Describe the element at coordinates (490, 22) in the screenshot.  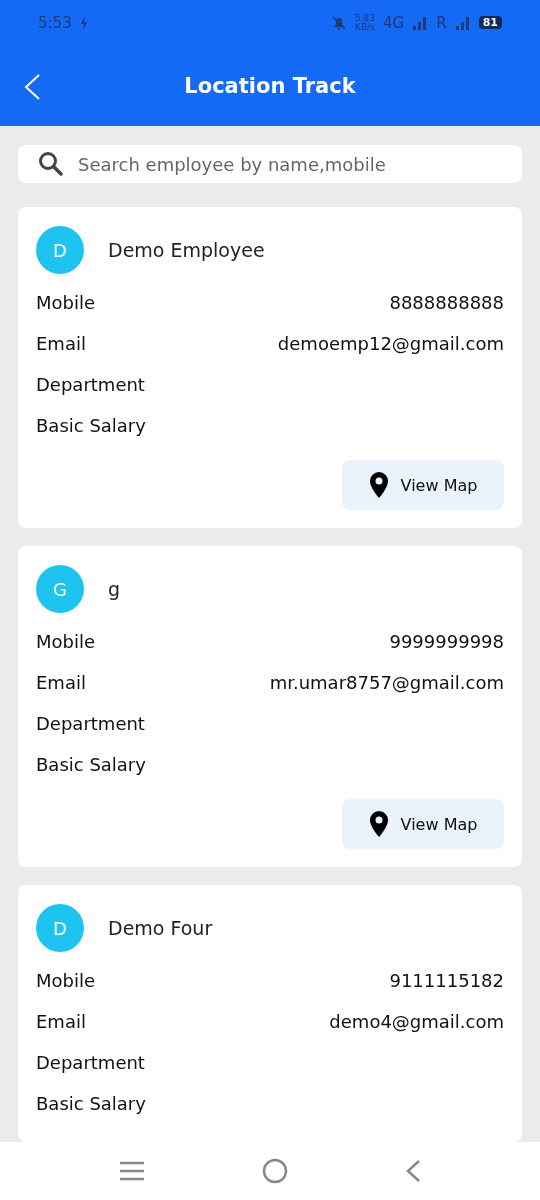
I see `battery-level: 81` at that location.